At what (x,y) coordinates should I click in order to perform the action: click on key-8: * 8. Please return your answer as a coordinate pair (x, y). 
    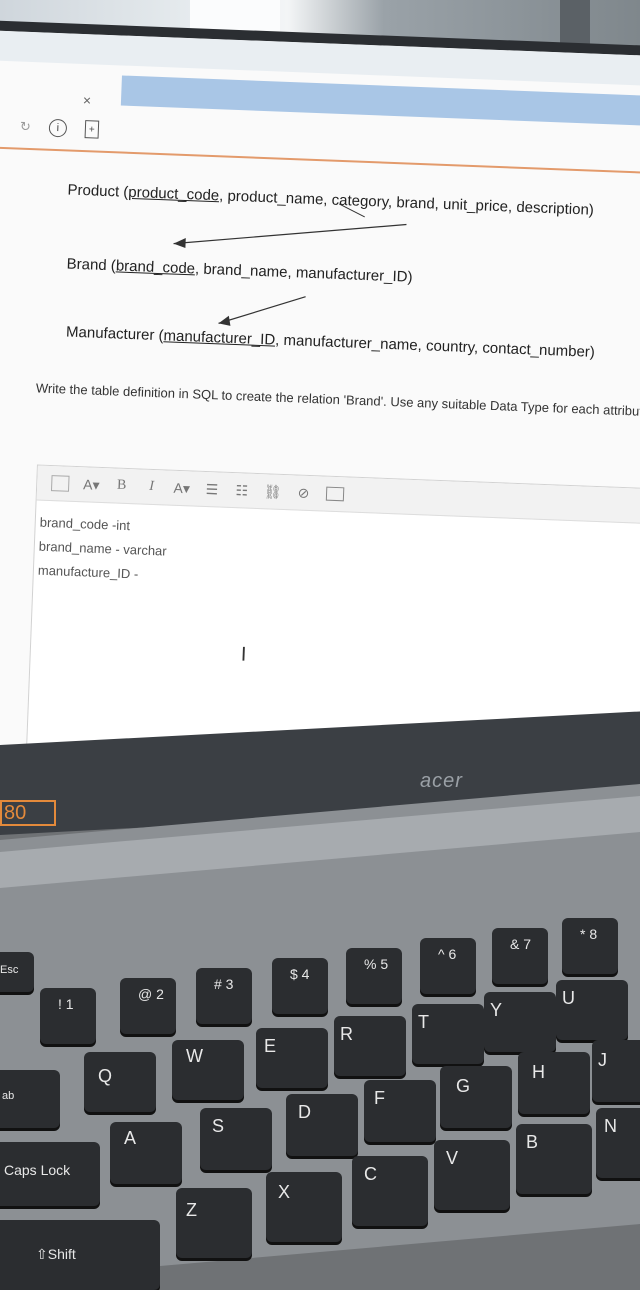
    Looking at the image, I should click on (590, 946).